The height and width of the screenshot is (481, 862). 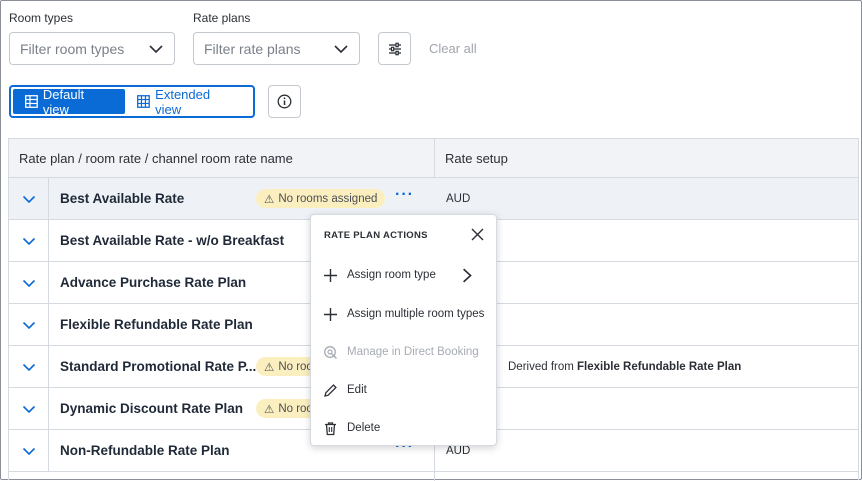 I want to click on info-icon, so click(x=284, y=101).